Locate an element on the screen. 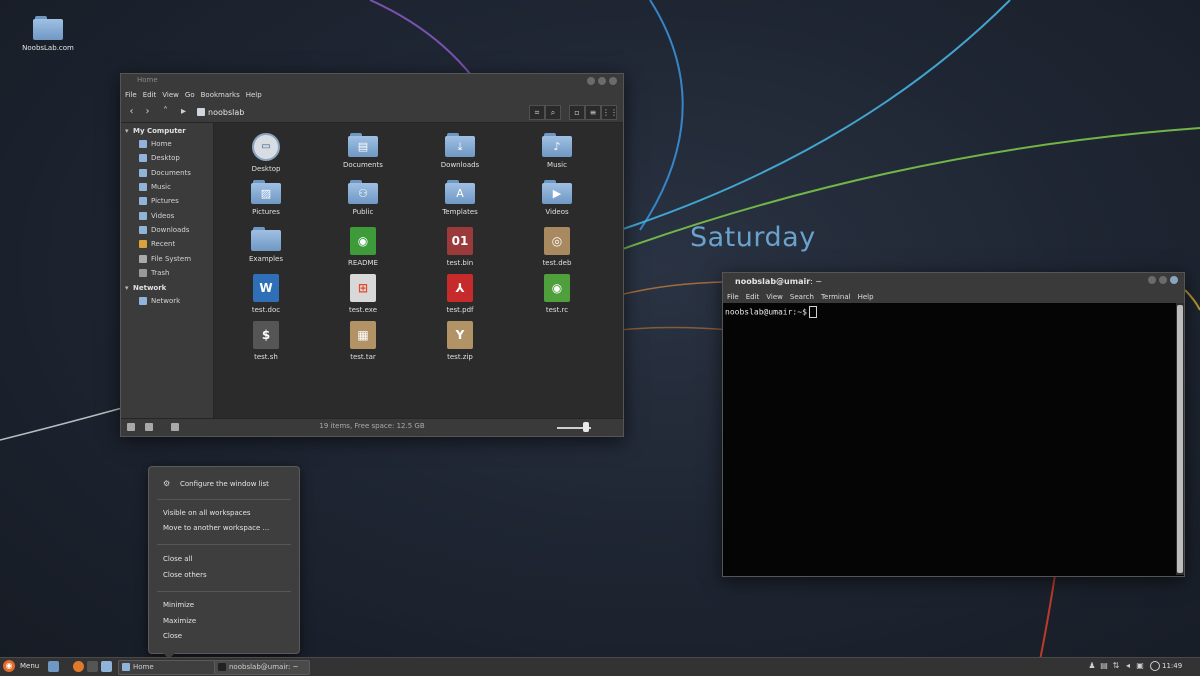 This screenshot has width=1200, height=676. terminal-scrollbar is located at coordinates (1180, 439).